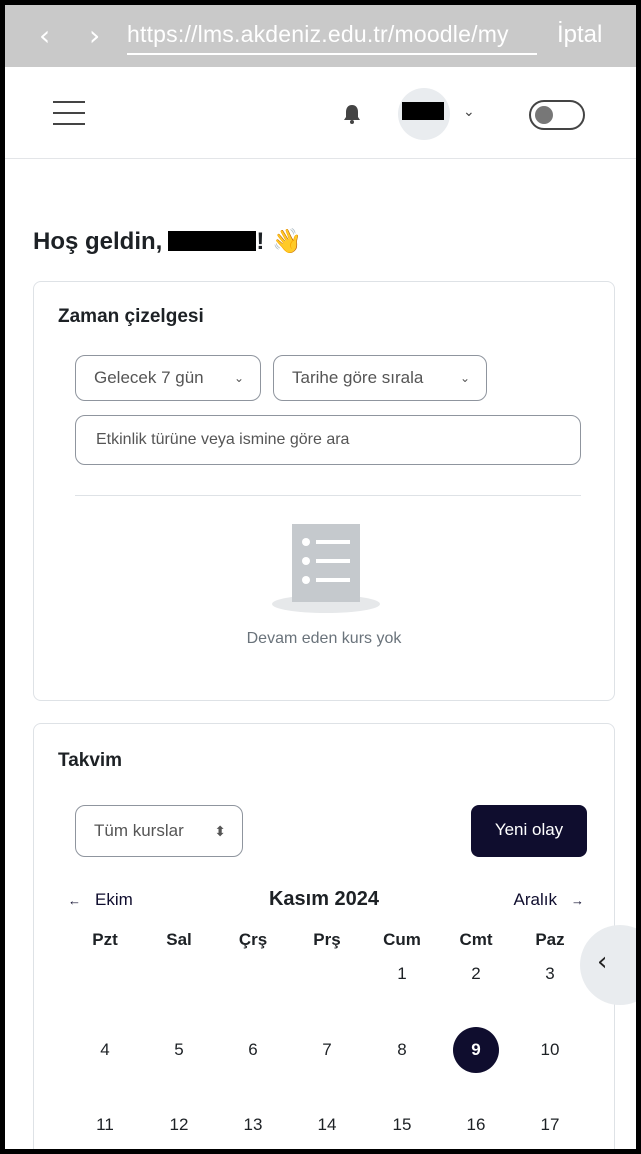 The height and width of the screenshot is (1154, 641). What do you see at coordinates (105, 1050) in the screenshot?
I see `calendar-day: 4` at bounding box center [105, 1050].